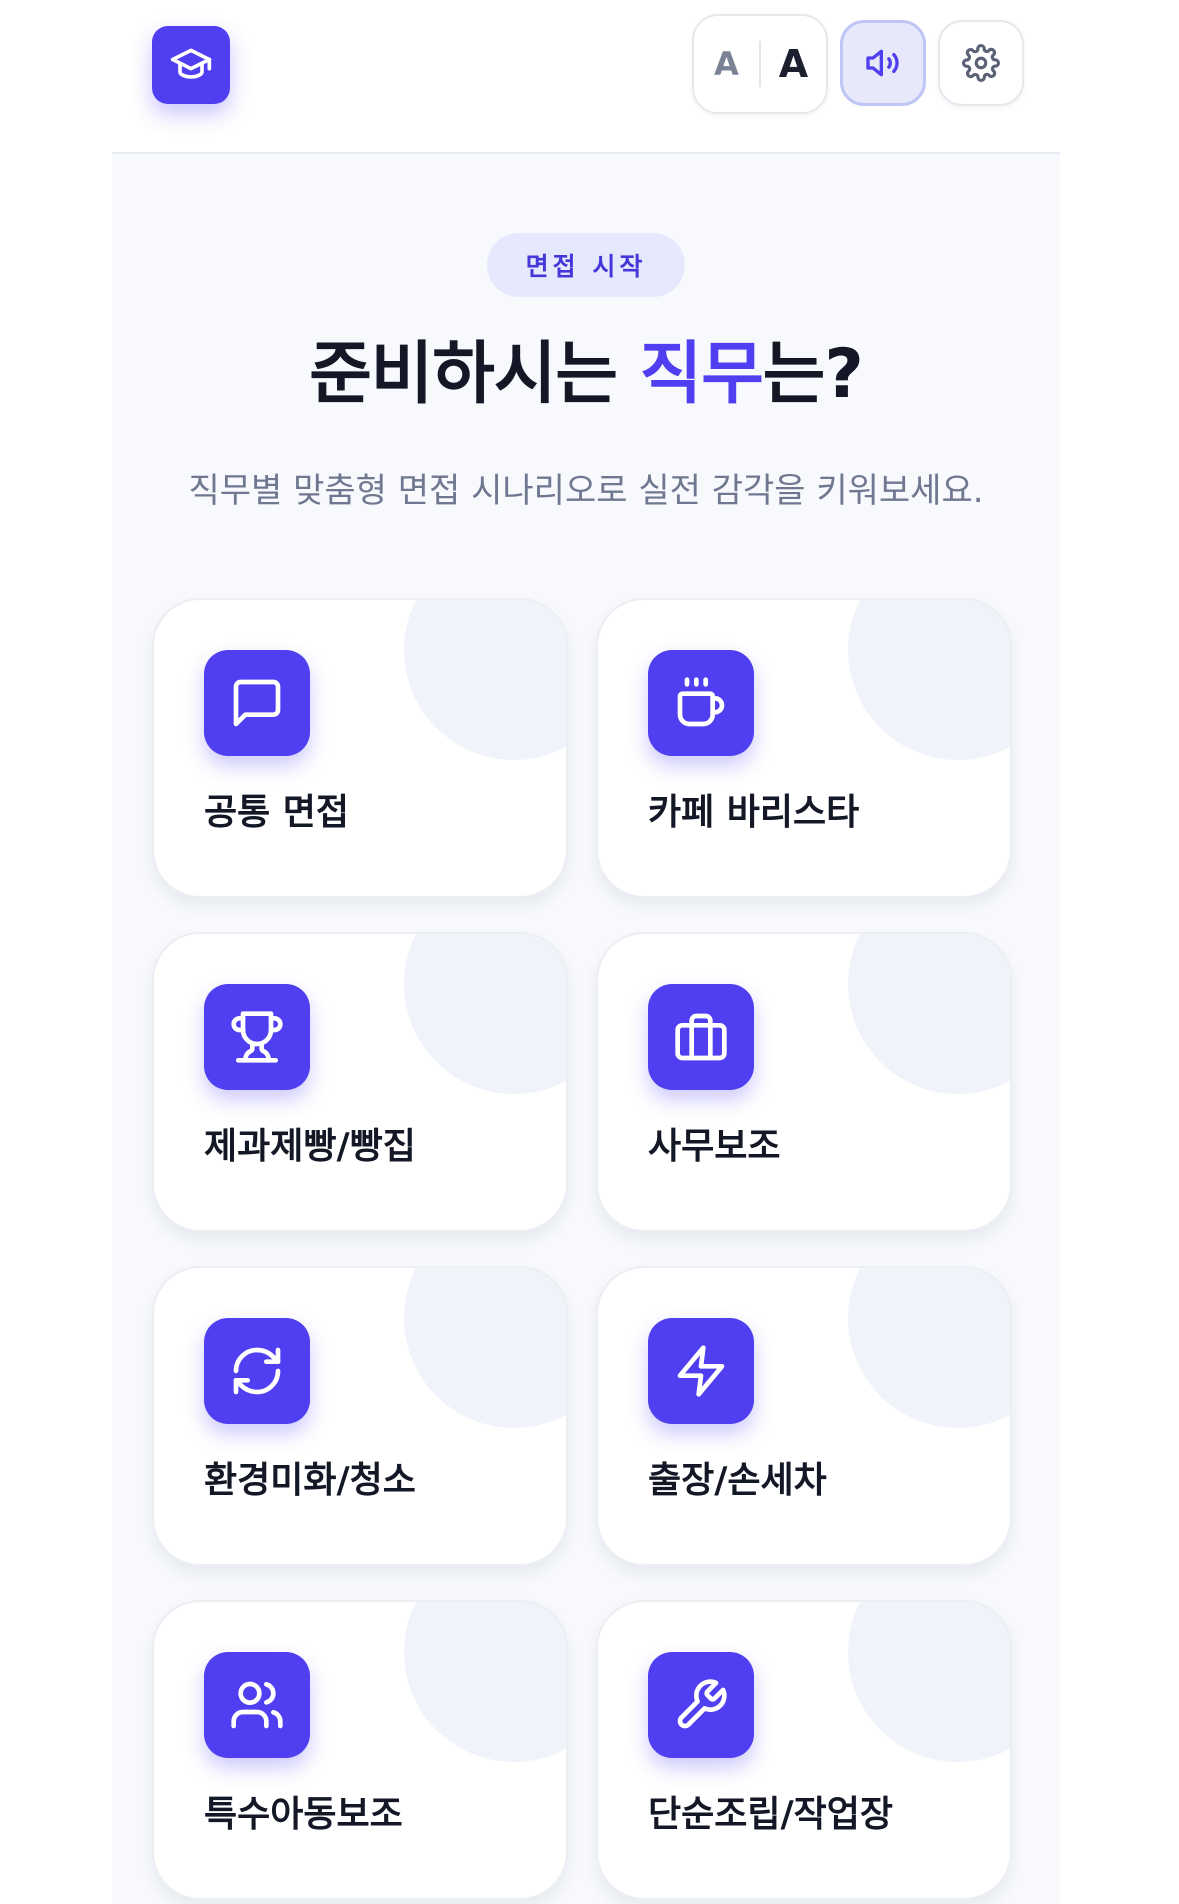 The height and width of the screenshot is (1904, 1179). I want to click on lightning-icon, so click(701, 1371).